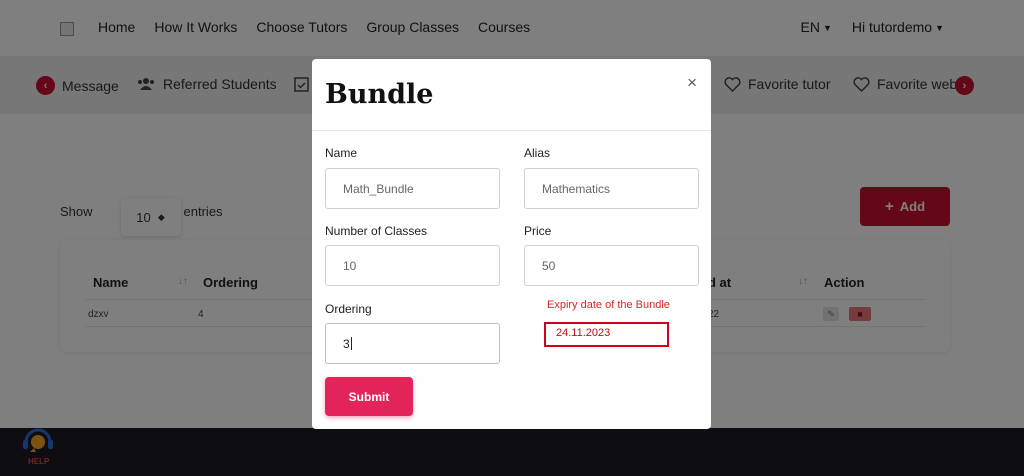 This screenshot has width=1024, height=476. What do you see at coordinates (611, 188) in the screenshot?
I see `alias-input: Mathematics` at bounding box center [611, 188].